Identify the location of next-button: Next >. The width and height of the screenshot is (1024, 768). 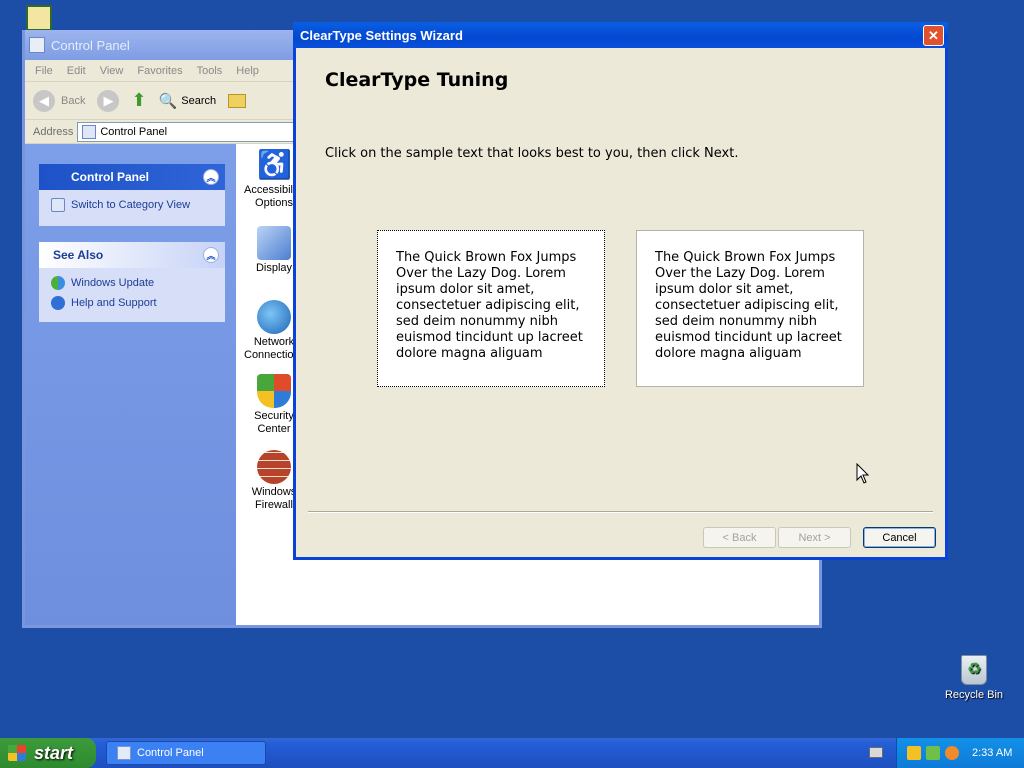
(814, 537).